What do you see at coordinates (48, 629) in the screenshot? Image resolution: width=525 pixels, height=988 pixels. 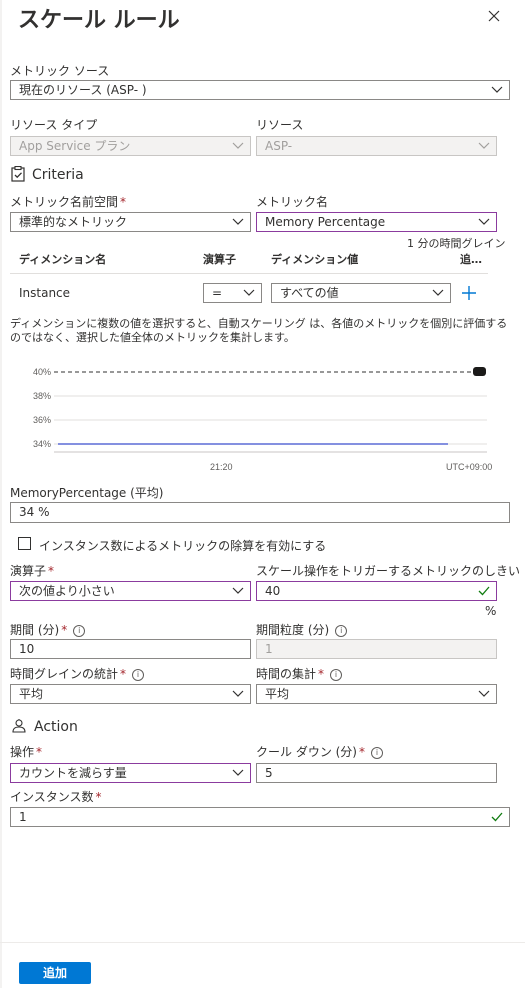 I see `duration-label: 期間 (分) * i` at bounding box center [48, 629].